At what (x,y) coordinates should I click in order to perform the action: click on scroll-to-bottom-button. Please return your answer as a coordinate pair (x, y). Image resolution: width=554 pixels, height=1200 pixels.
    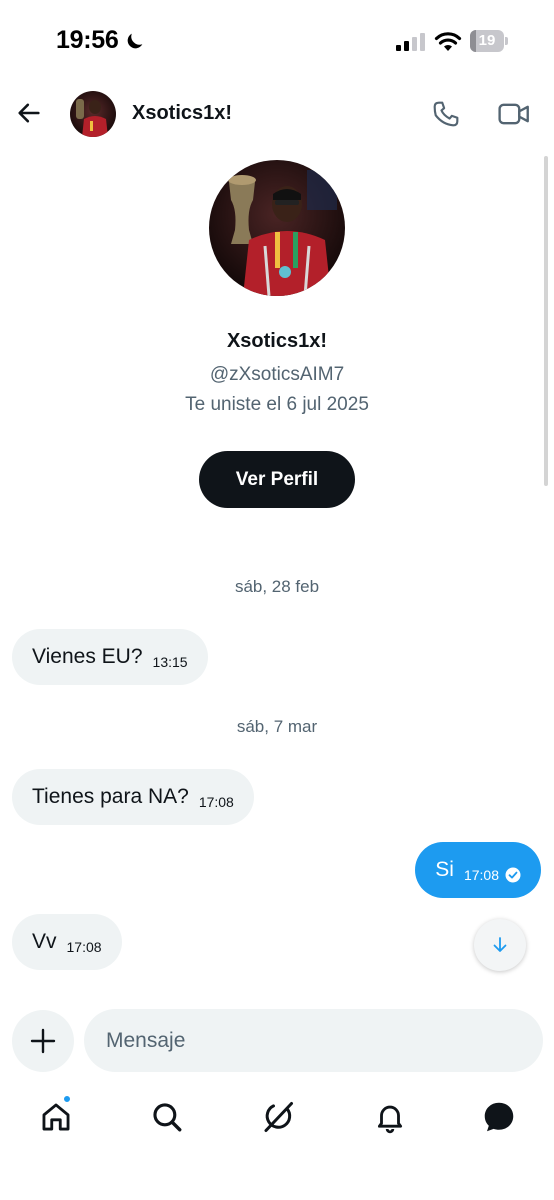
    Looking at the image, I should click on (500, 945).